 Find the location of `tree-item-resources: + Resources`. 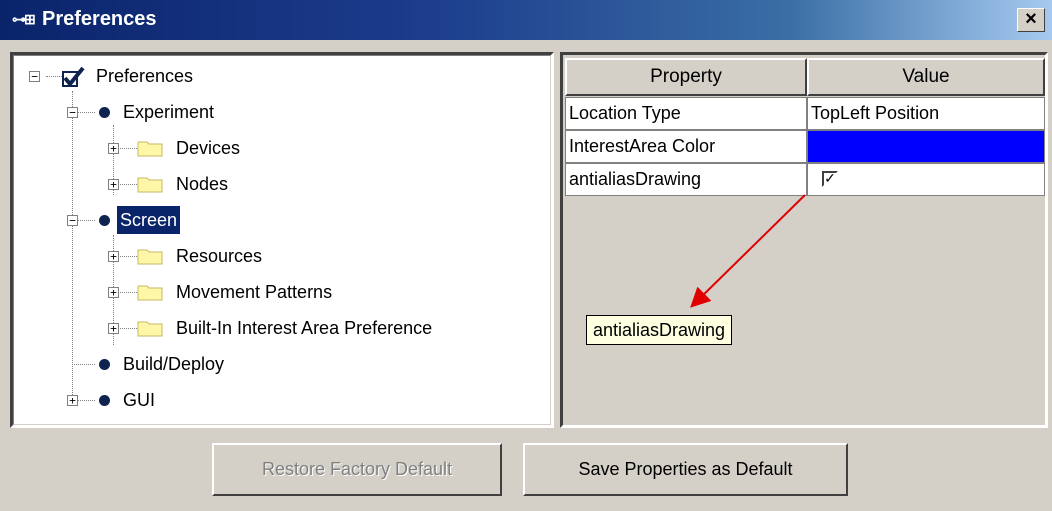

tree-item-resources: + Resources is located at coordinates (278, 256).